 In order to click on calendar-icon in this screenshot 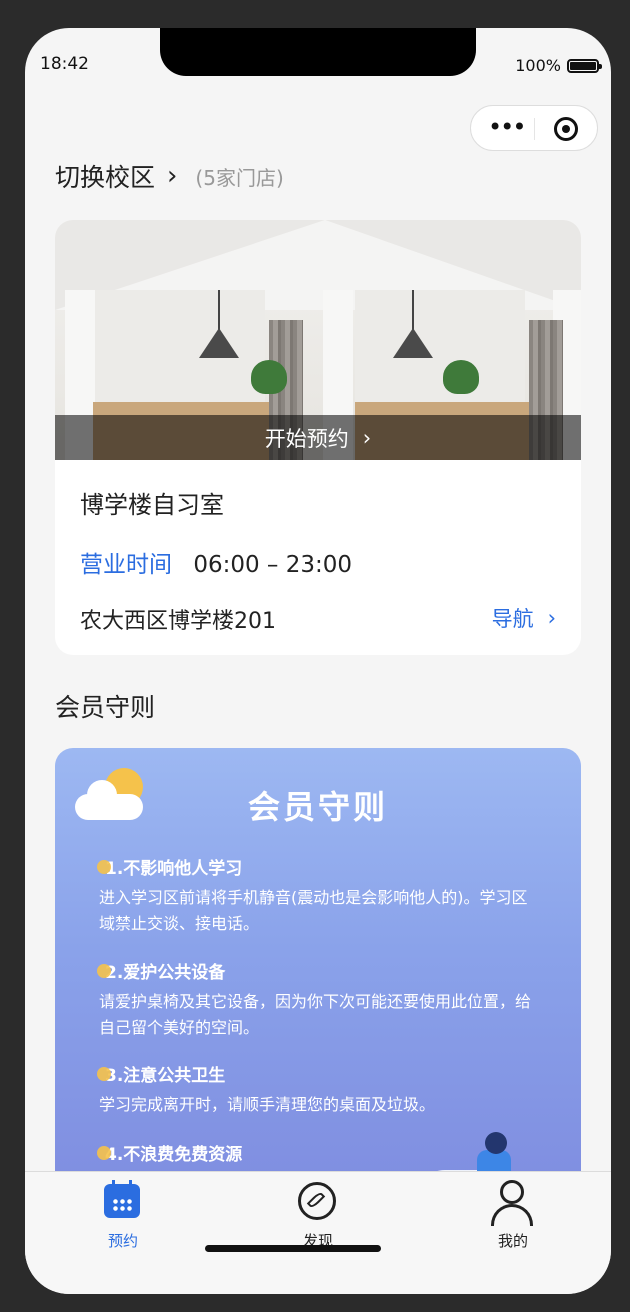, I will do `click(122, 1199)`.